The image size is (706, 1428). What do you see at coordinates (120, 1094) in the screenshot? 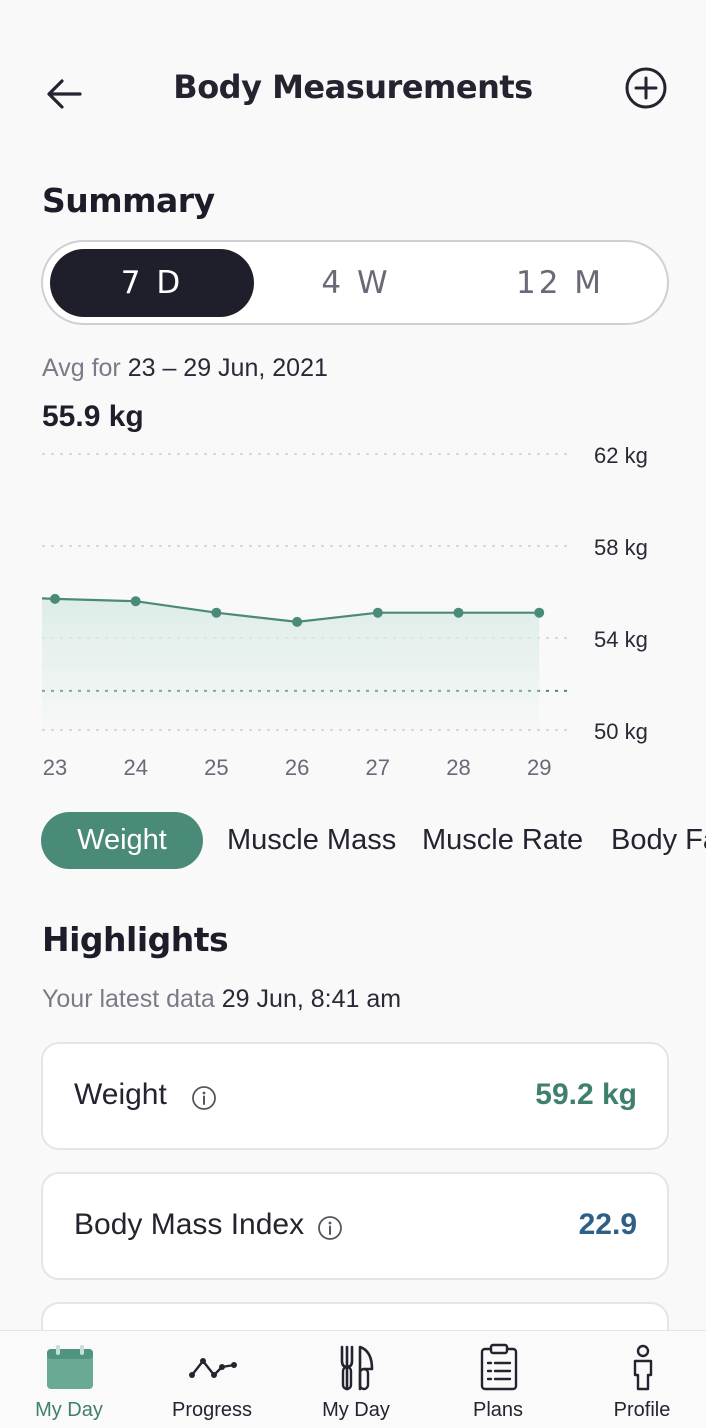
I see `highlight-label: Weight` at bounding box center [120, 1094].